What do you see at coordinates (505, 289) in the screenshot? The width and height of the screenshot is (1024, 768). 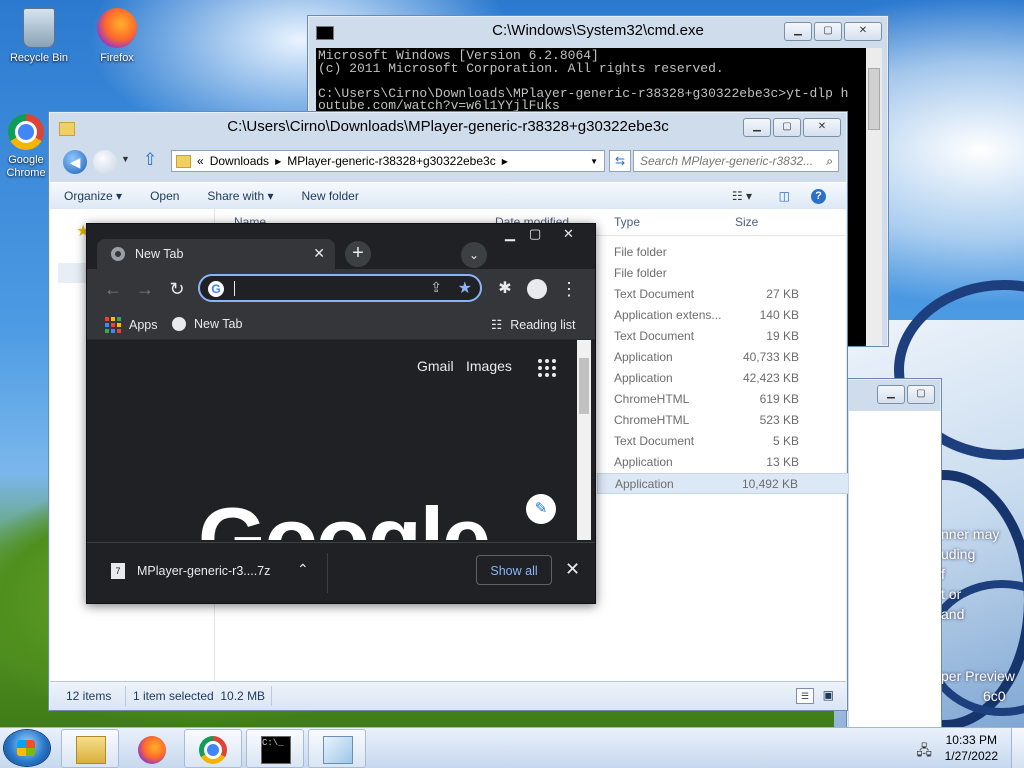 I see `extensions-puzzle-icon: ✱` at bounding box center [505, 289].